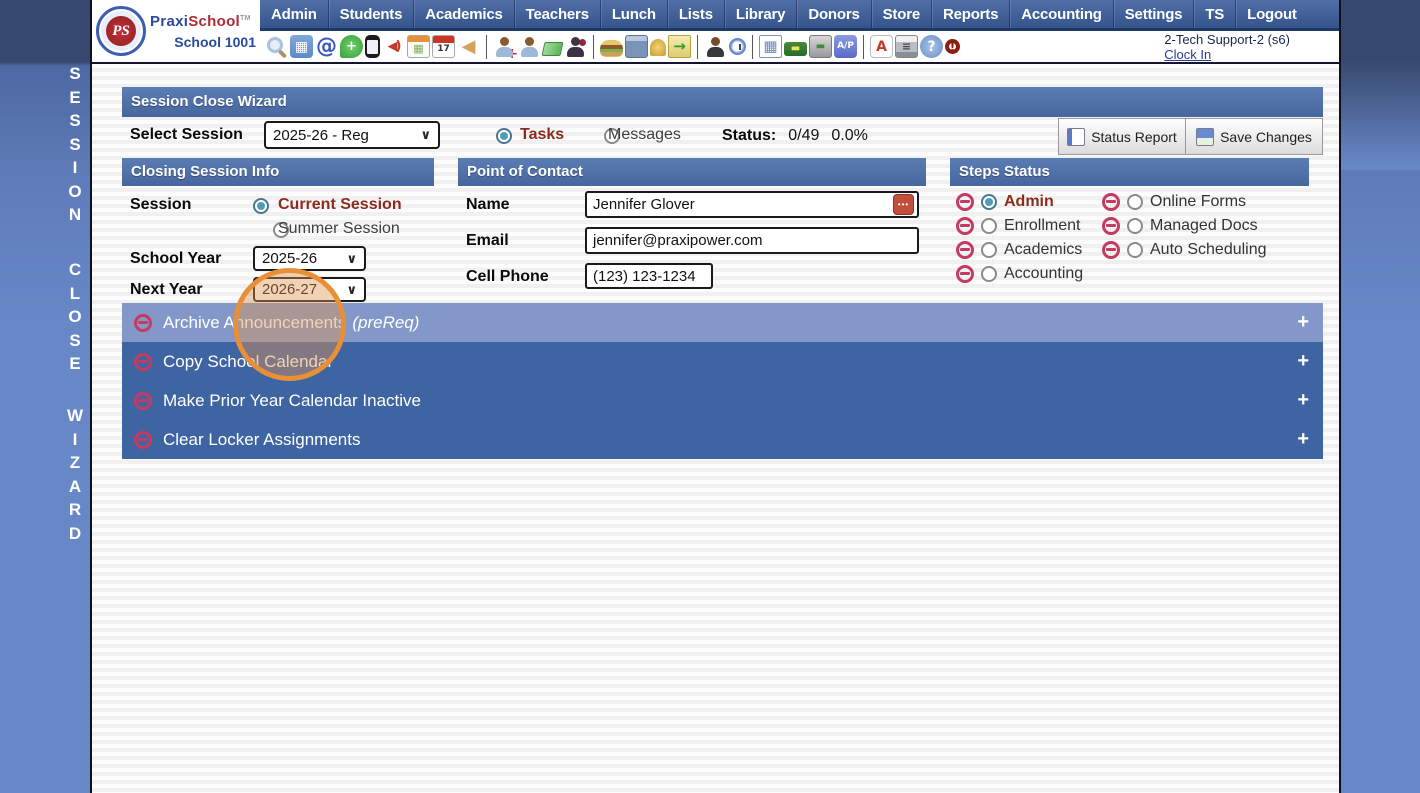  I want to click on school-year-select: 2025-26 ∨, so click(309, 258).